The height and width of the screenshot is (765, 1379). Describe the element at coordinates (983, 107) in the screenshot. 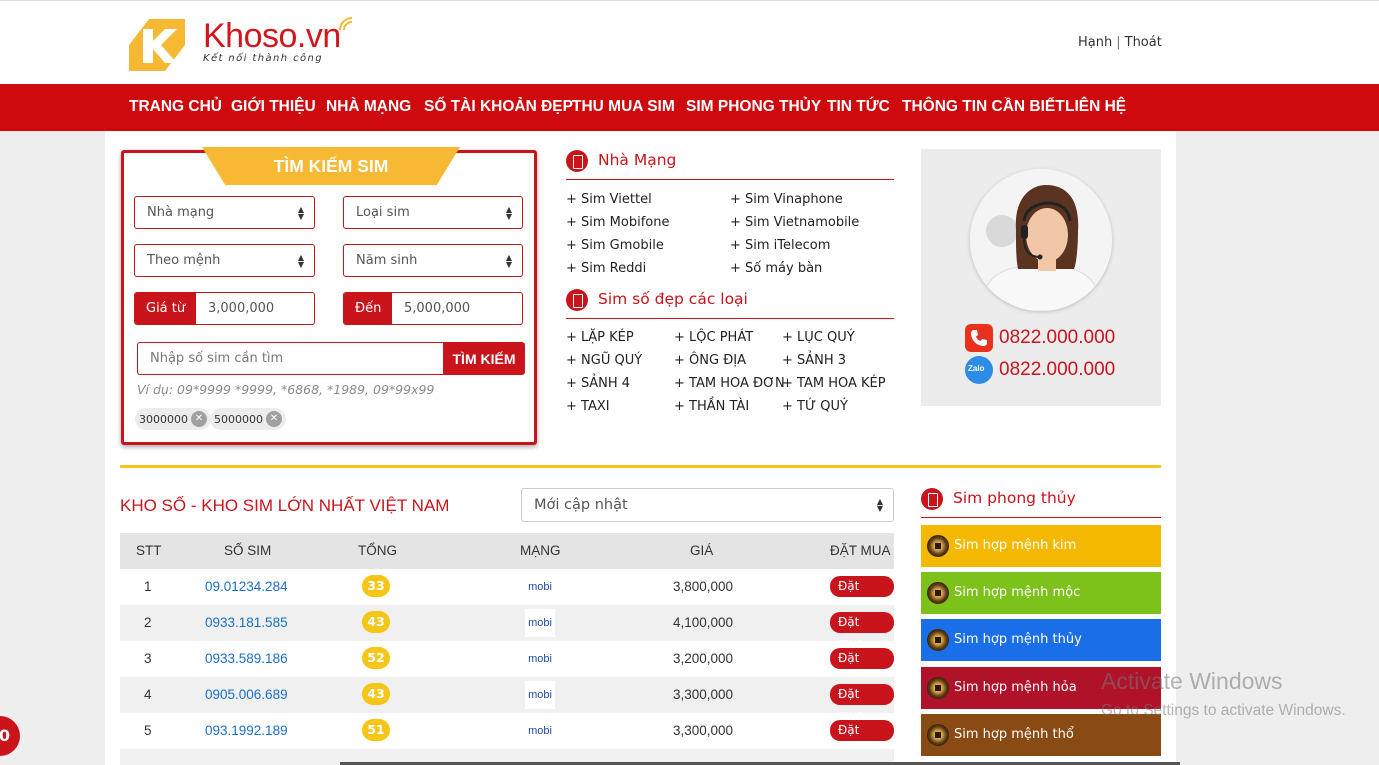

I see `nav-item-info: THÔNG TIN CẦN BIẾT` at that location.